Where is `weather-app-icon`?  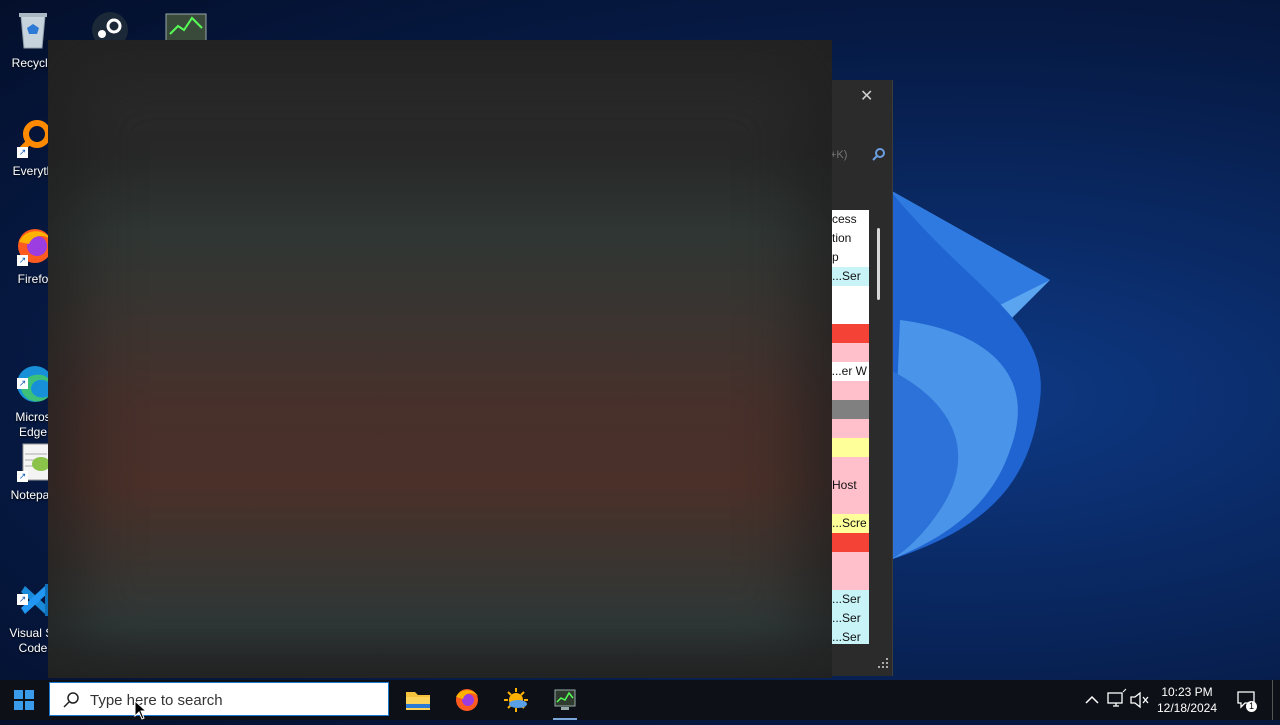
weather-app-icon is located at coordinates (516, 700).